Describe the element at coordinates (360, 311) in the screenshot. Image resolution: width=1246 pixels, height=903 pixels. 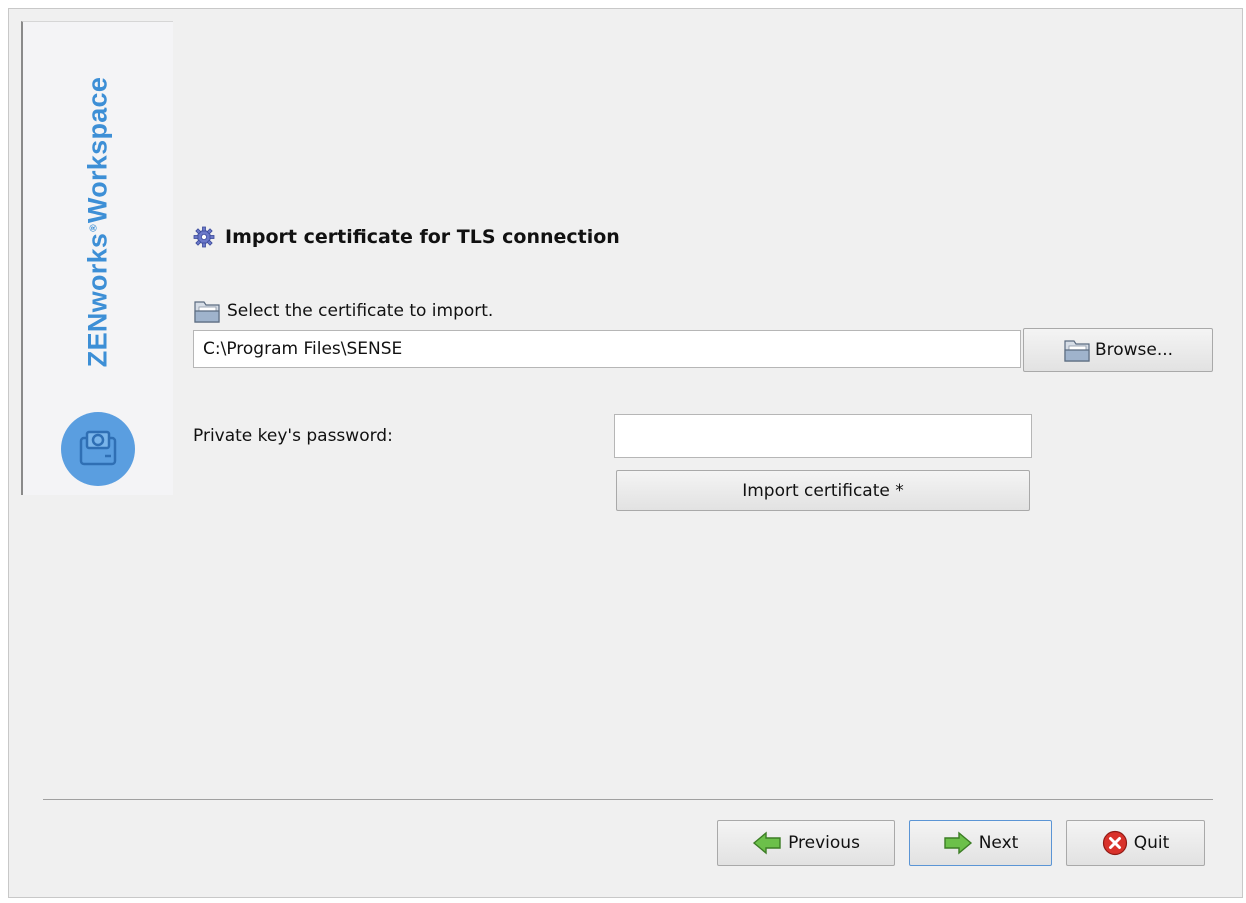
I see `select-certificate-text: Select the certificate to import.` at that location.